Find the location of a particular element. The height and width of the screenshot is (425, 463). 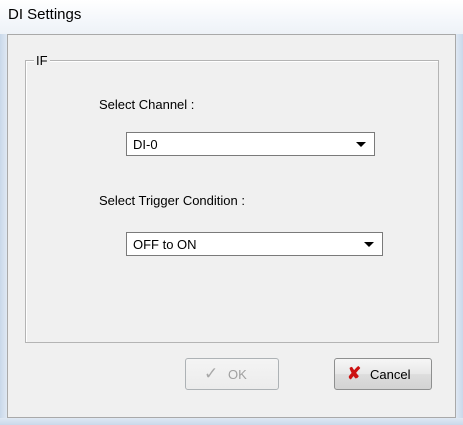

select-channel-label: Select Channel : is located at coordinates (147, 104).